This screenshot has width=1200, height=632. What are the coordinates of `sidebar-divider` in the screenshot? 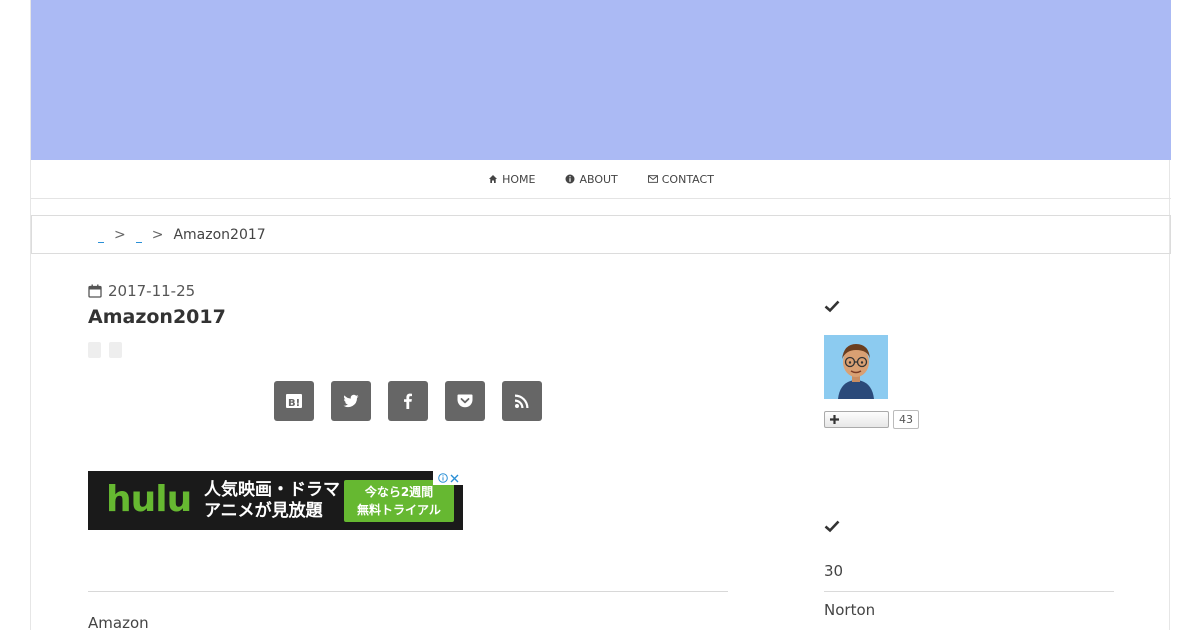 It's located at (969, 591).